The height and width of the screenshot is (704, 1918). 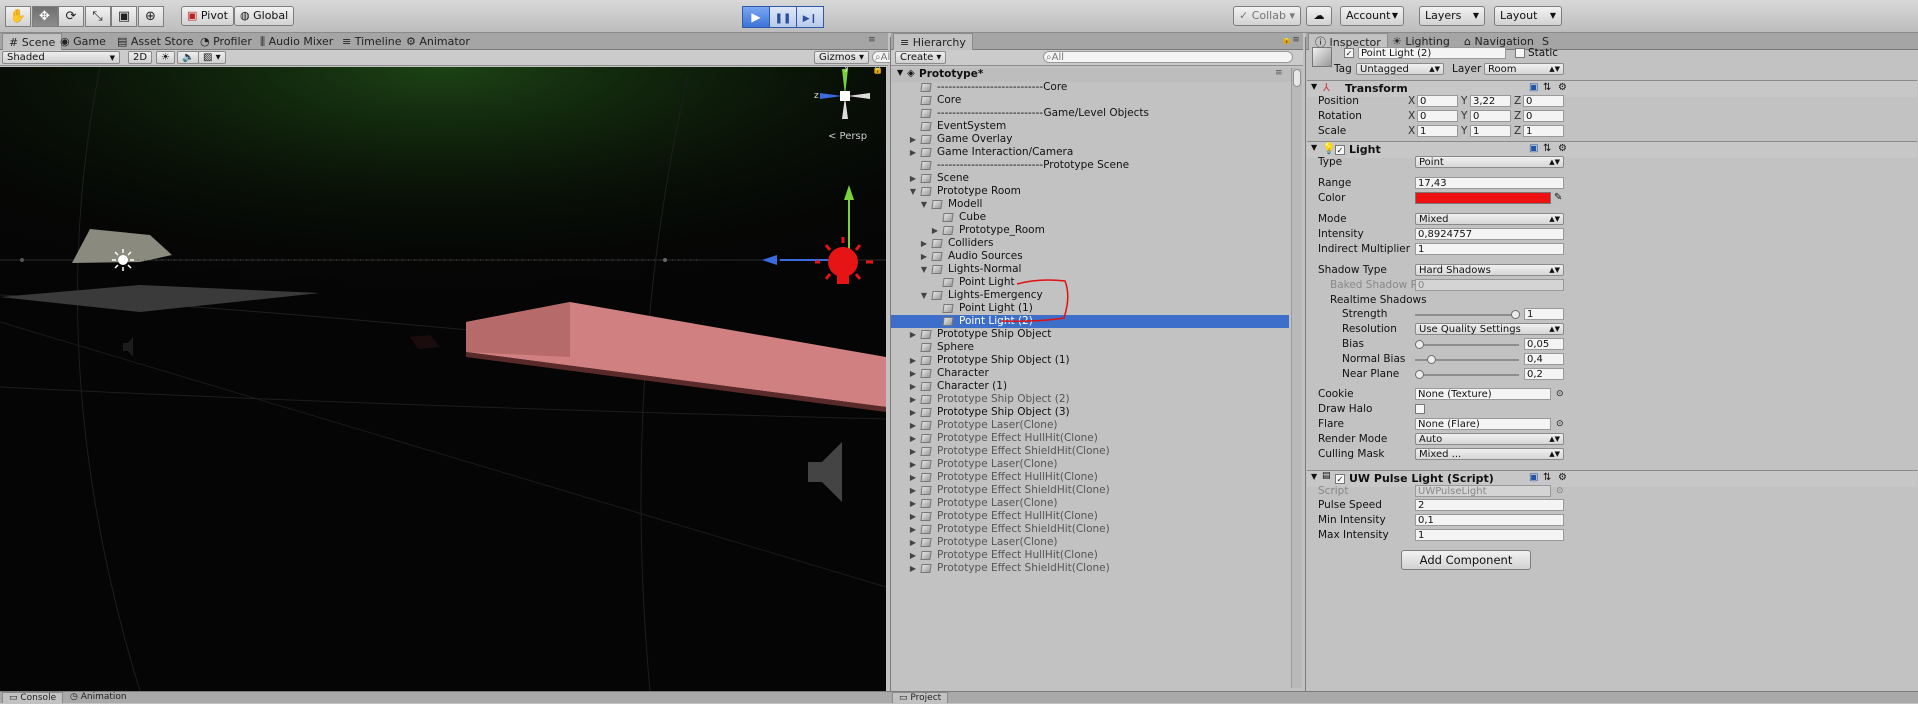 What do you see at coordinates (1490, 131) in the screenshot?
I see `scale-y-field: 1` at bounding box center [1490, 131].